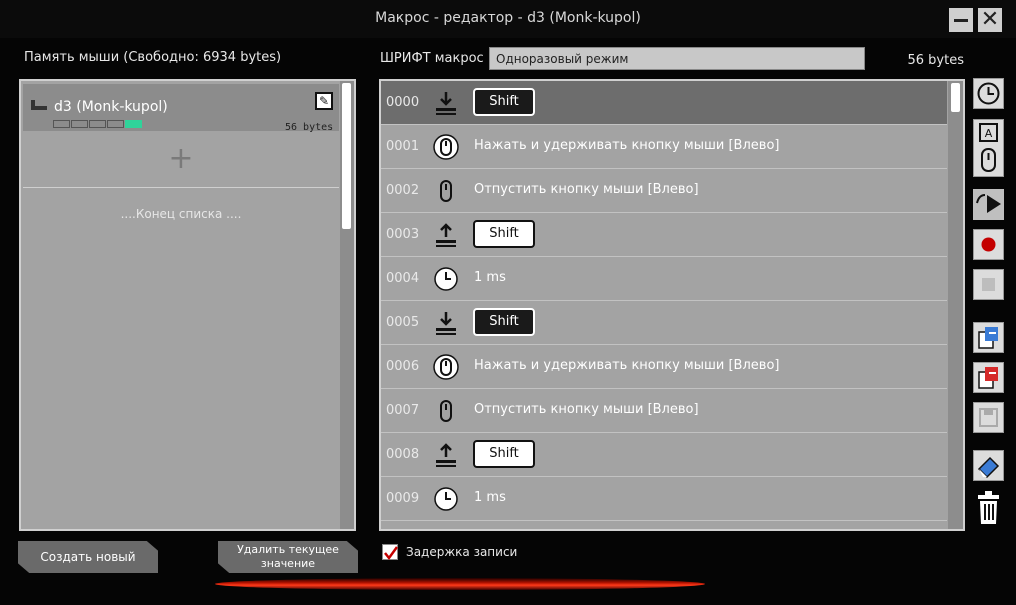  I want to click on export-button, so click(988, 377).